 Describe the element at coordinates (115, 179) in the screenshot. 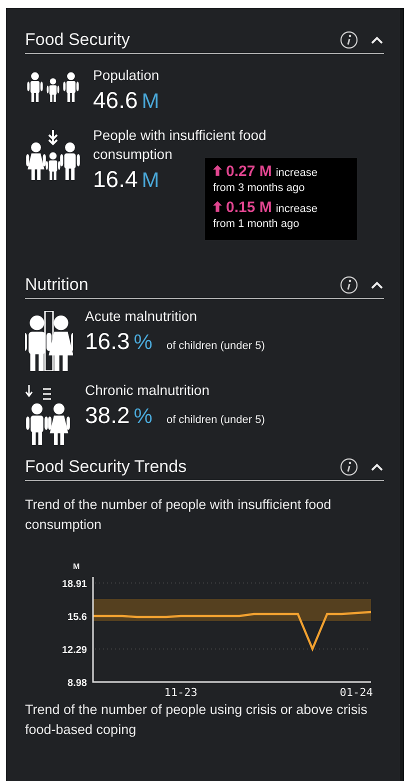

I see `stat-value: 16.4` at that location.